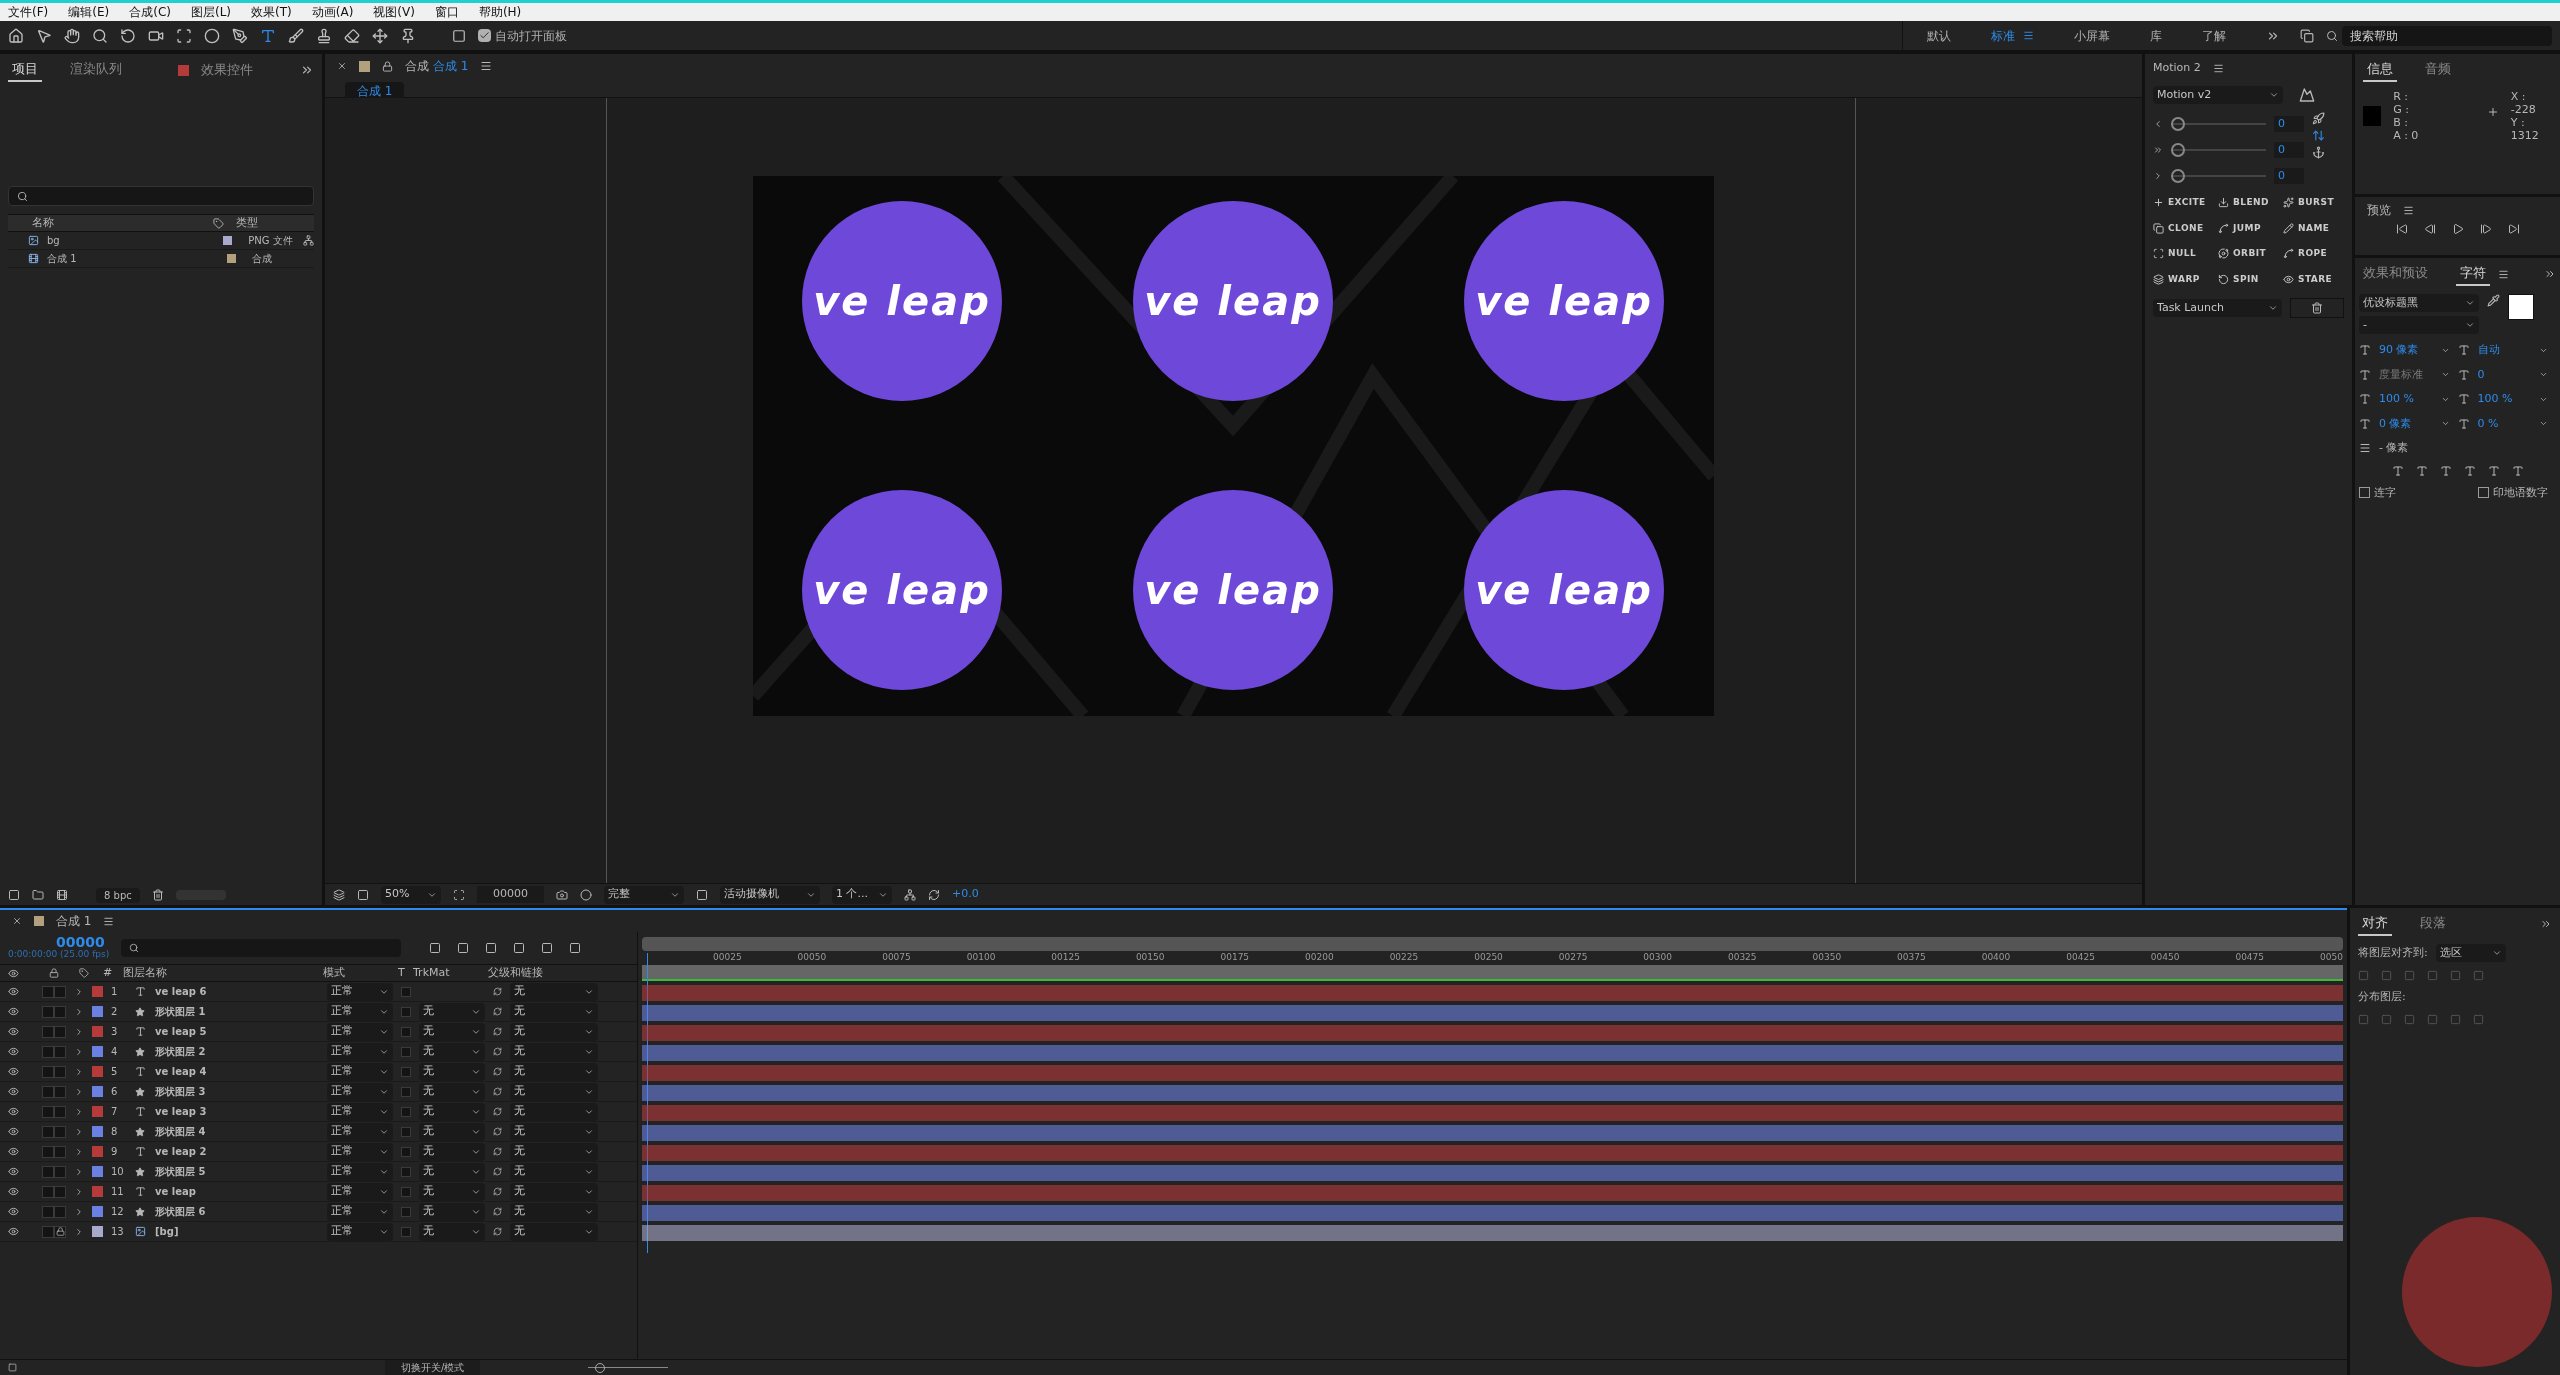 The width and height of the screenshot is (2560, 1375). I want to click on slider-track, so click(2218, 150).